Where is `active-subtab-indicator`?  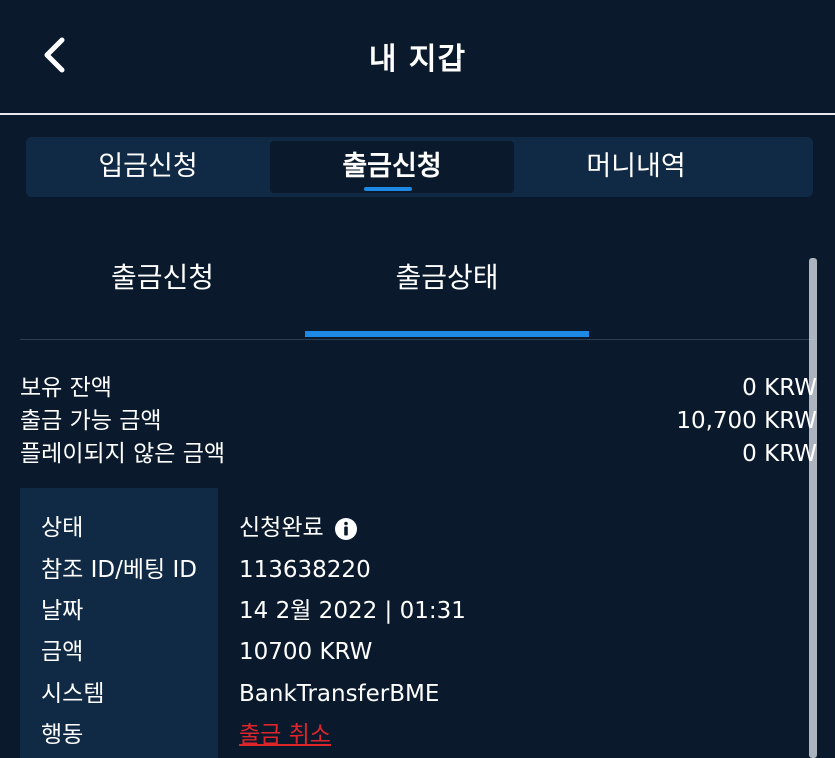
active-subtab-indicator is located at coordinates (447, 334).